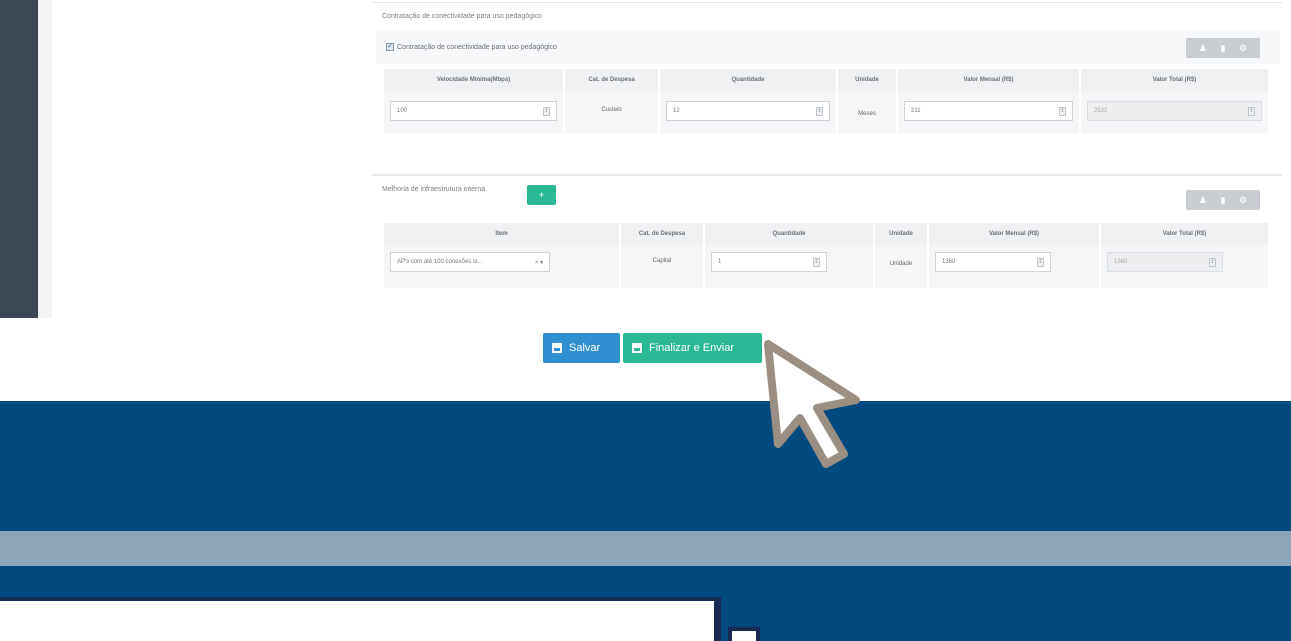 This screenshot has height=641, width=1291. I want to click on velocidade-input: 100 ⇕, so click(473, 111).